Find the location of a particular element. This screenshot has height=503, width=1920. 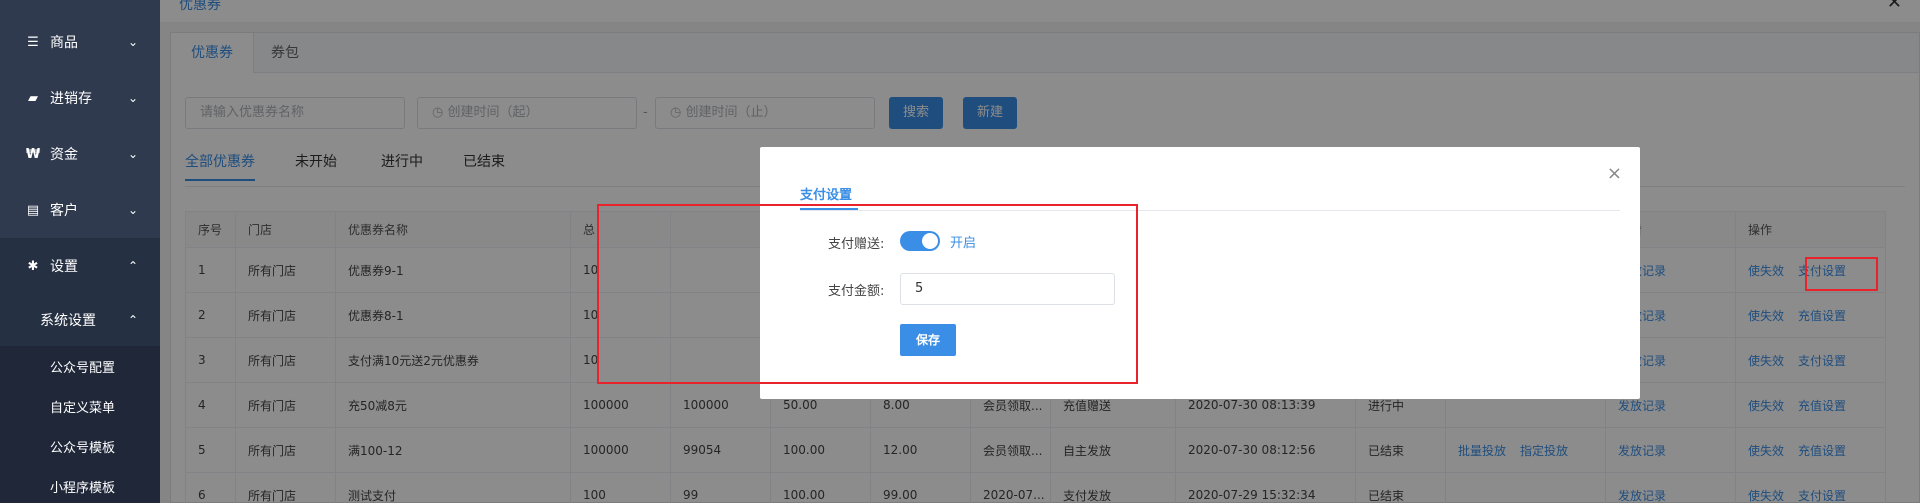

save-button: 保存 is located at coordinates (928, 340).